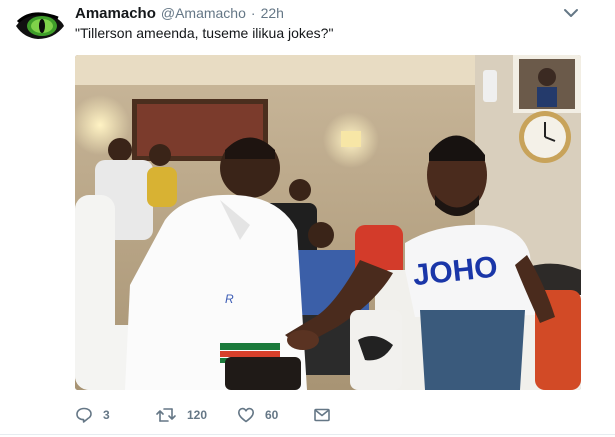 This screenshot has width=615, height=437. I want to click on chevron-down-icon, so click(571, 13).